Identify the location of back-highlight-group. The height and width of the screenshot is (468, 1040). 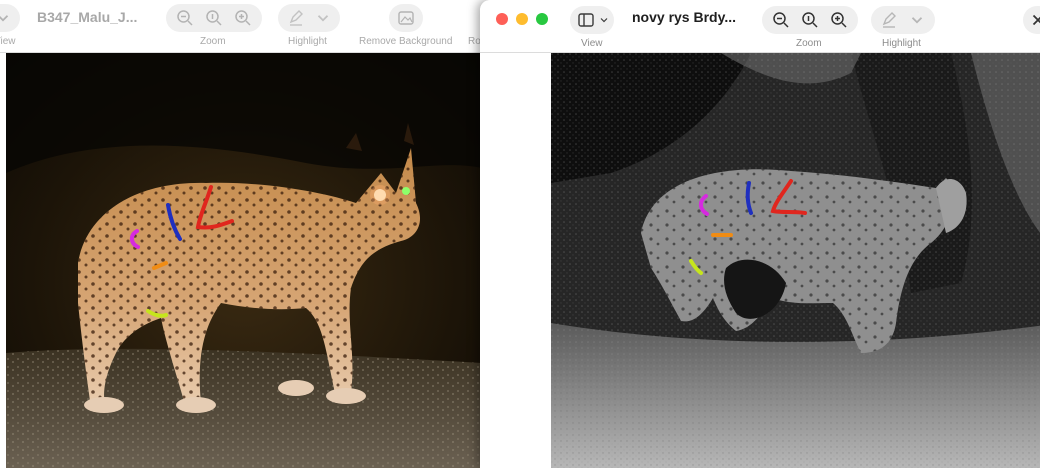
(309, 18).